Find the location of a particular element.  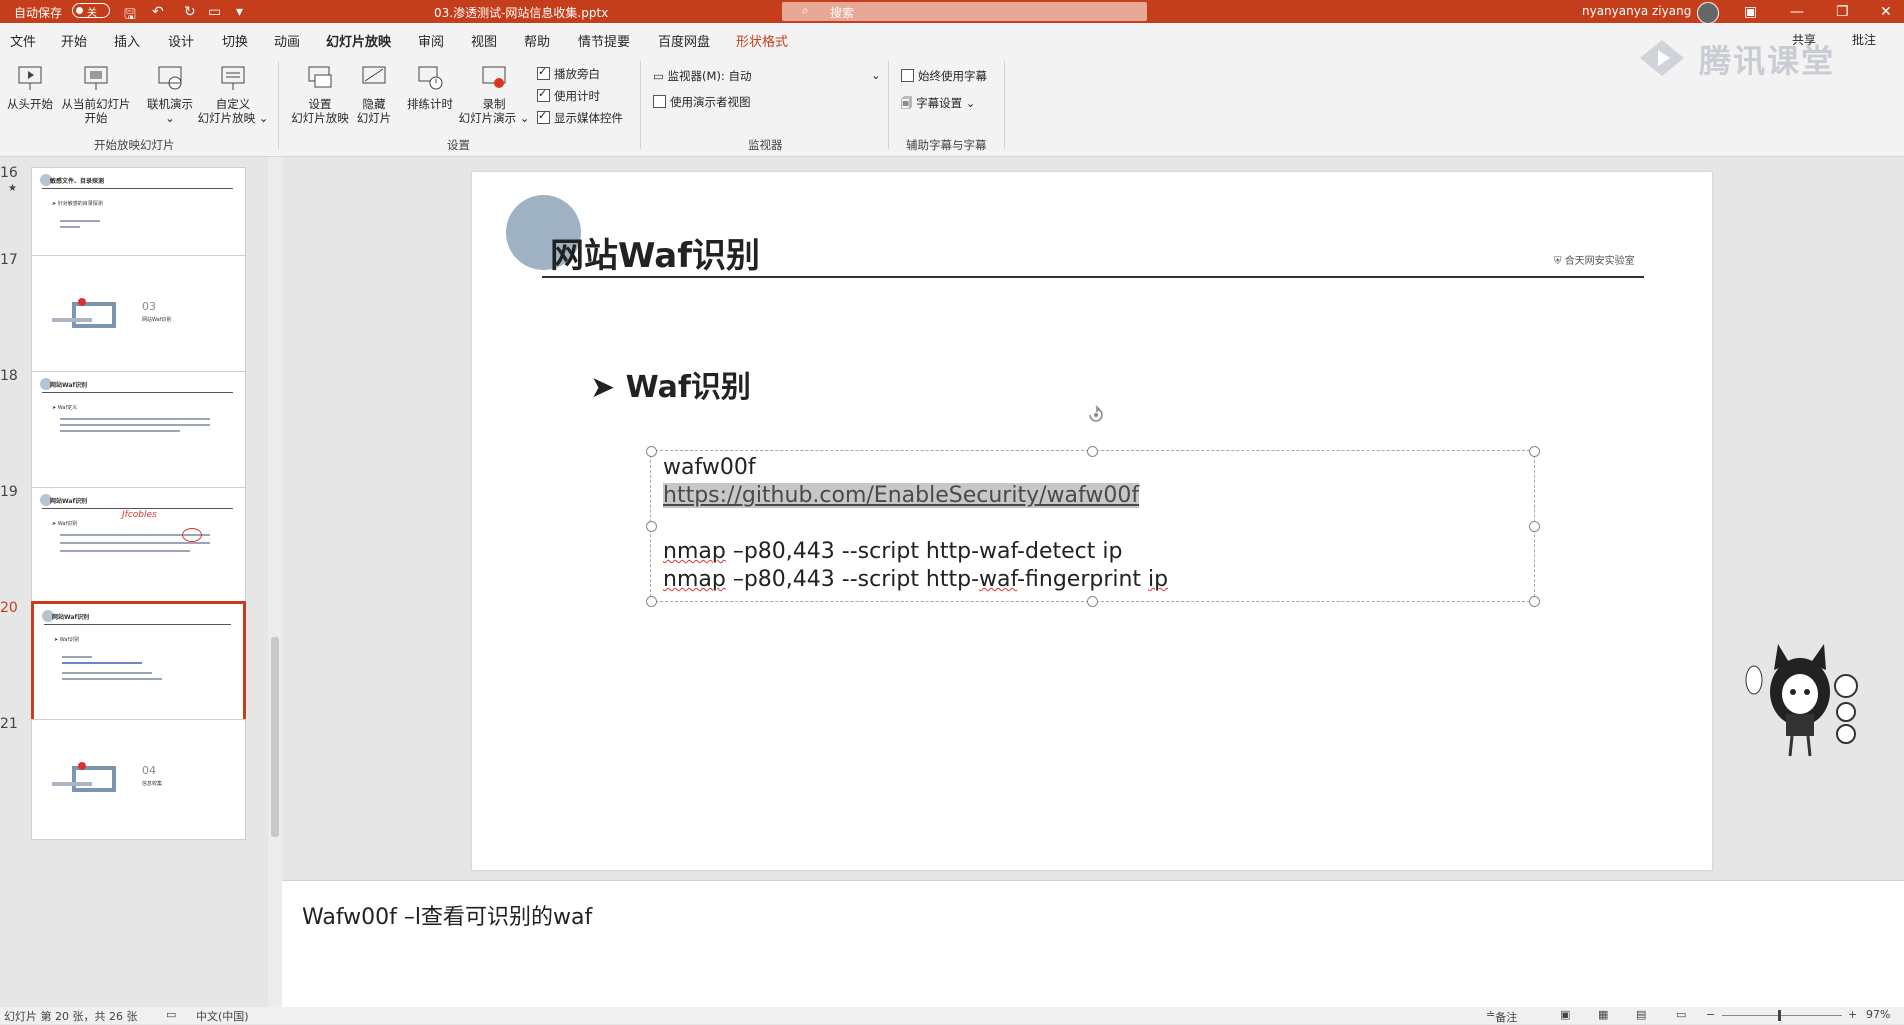

slideshow-current-icon is located at coordinates (96, 78).